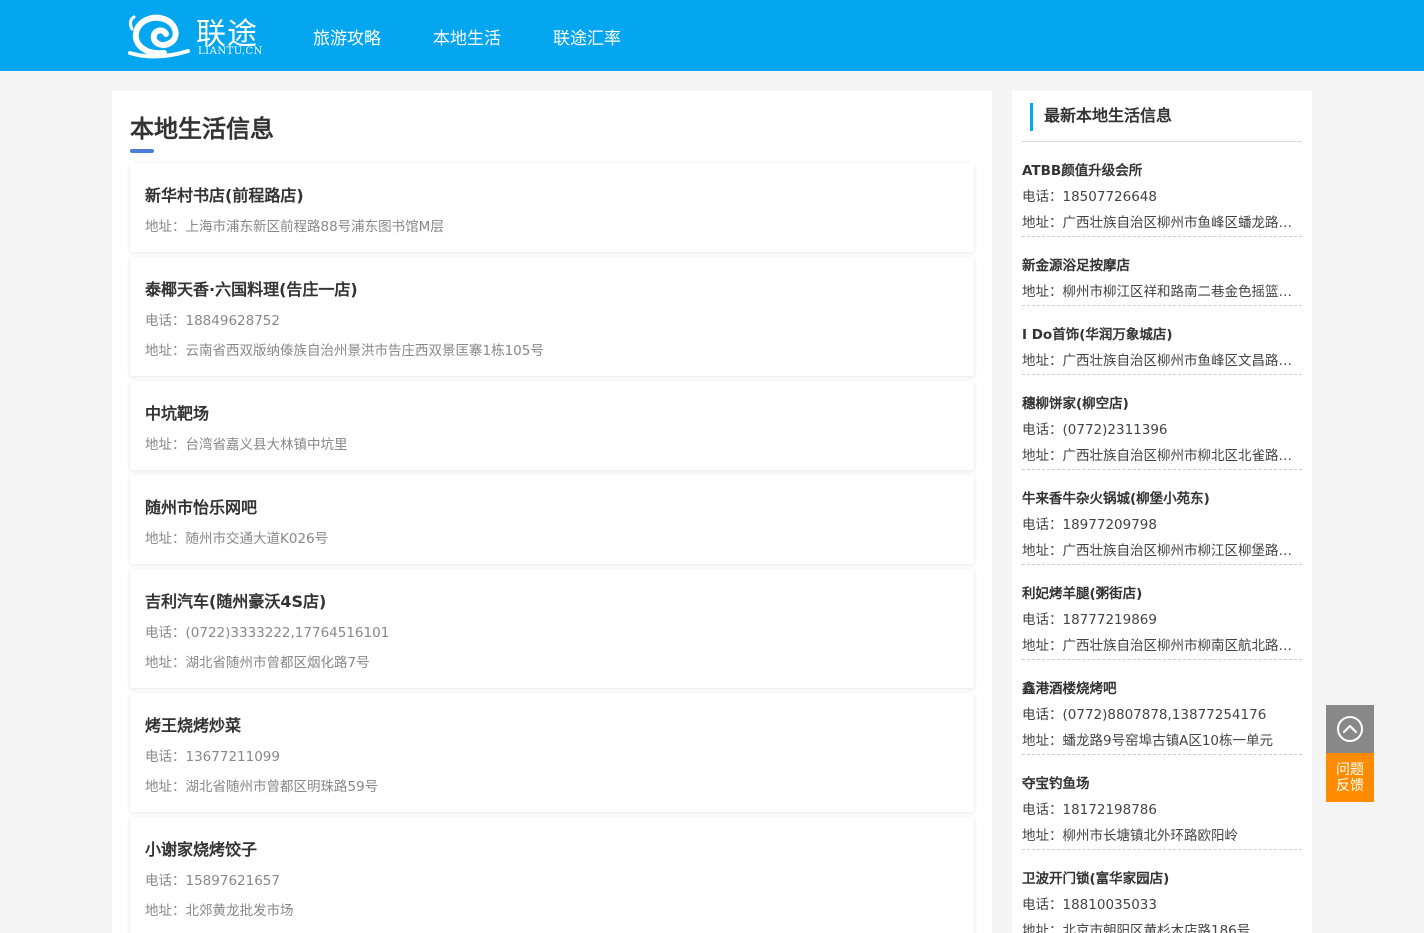 The height and width of the screenshot is (933, 1424). Describe the element at coordinates (1089, 525) in the screenshot. I see `sidebar-item-phone: 电话：18977209798` at that location.